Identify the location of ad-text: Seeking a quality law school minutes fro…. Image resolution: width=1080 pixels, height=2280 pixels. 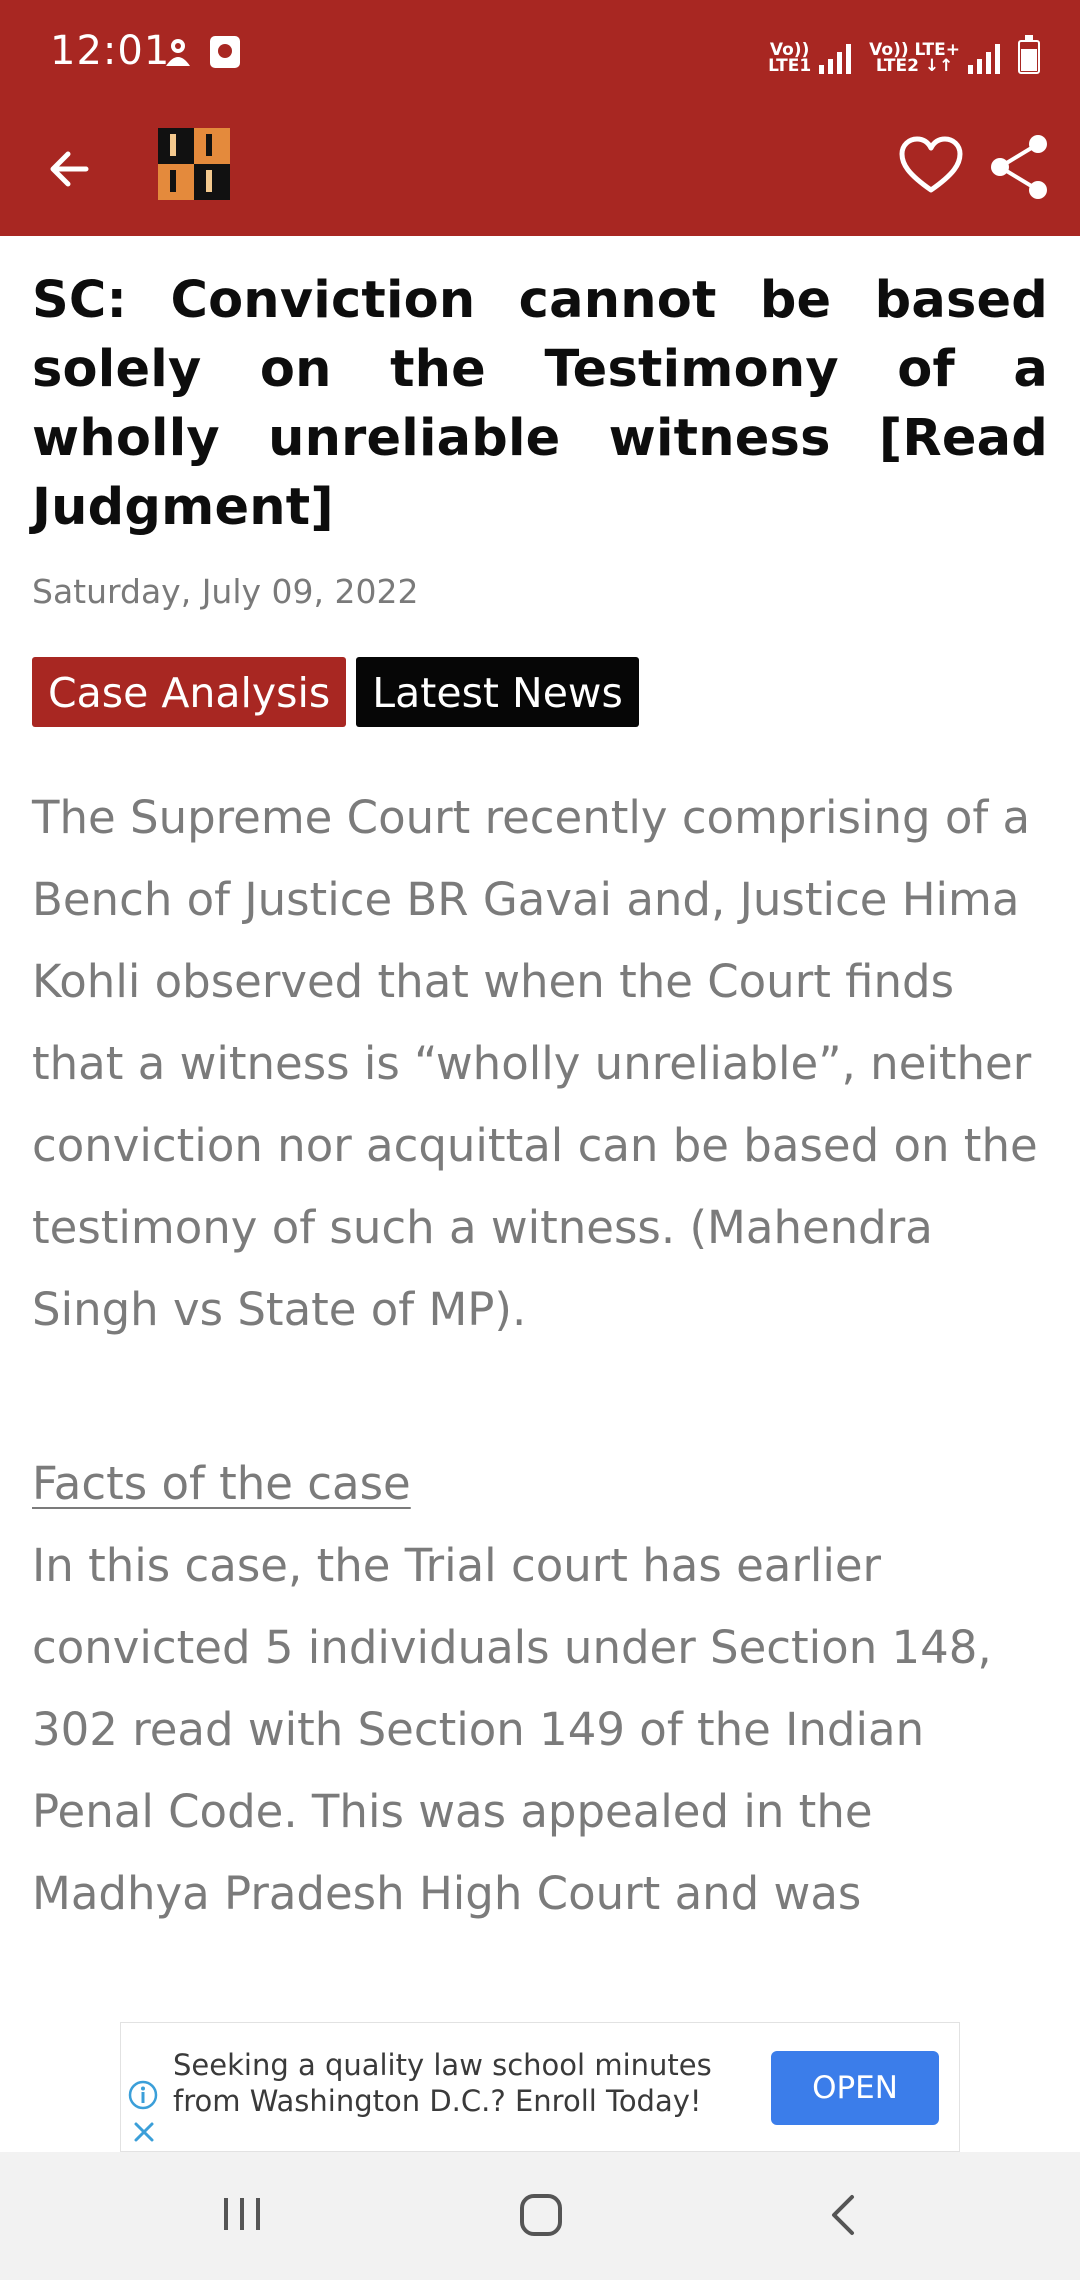
(453, 2083).